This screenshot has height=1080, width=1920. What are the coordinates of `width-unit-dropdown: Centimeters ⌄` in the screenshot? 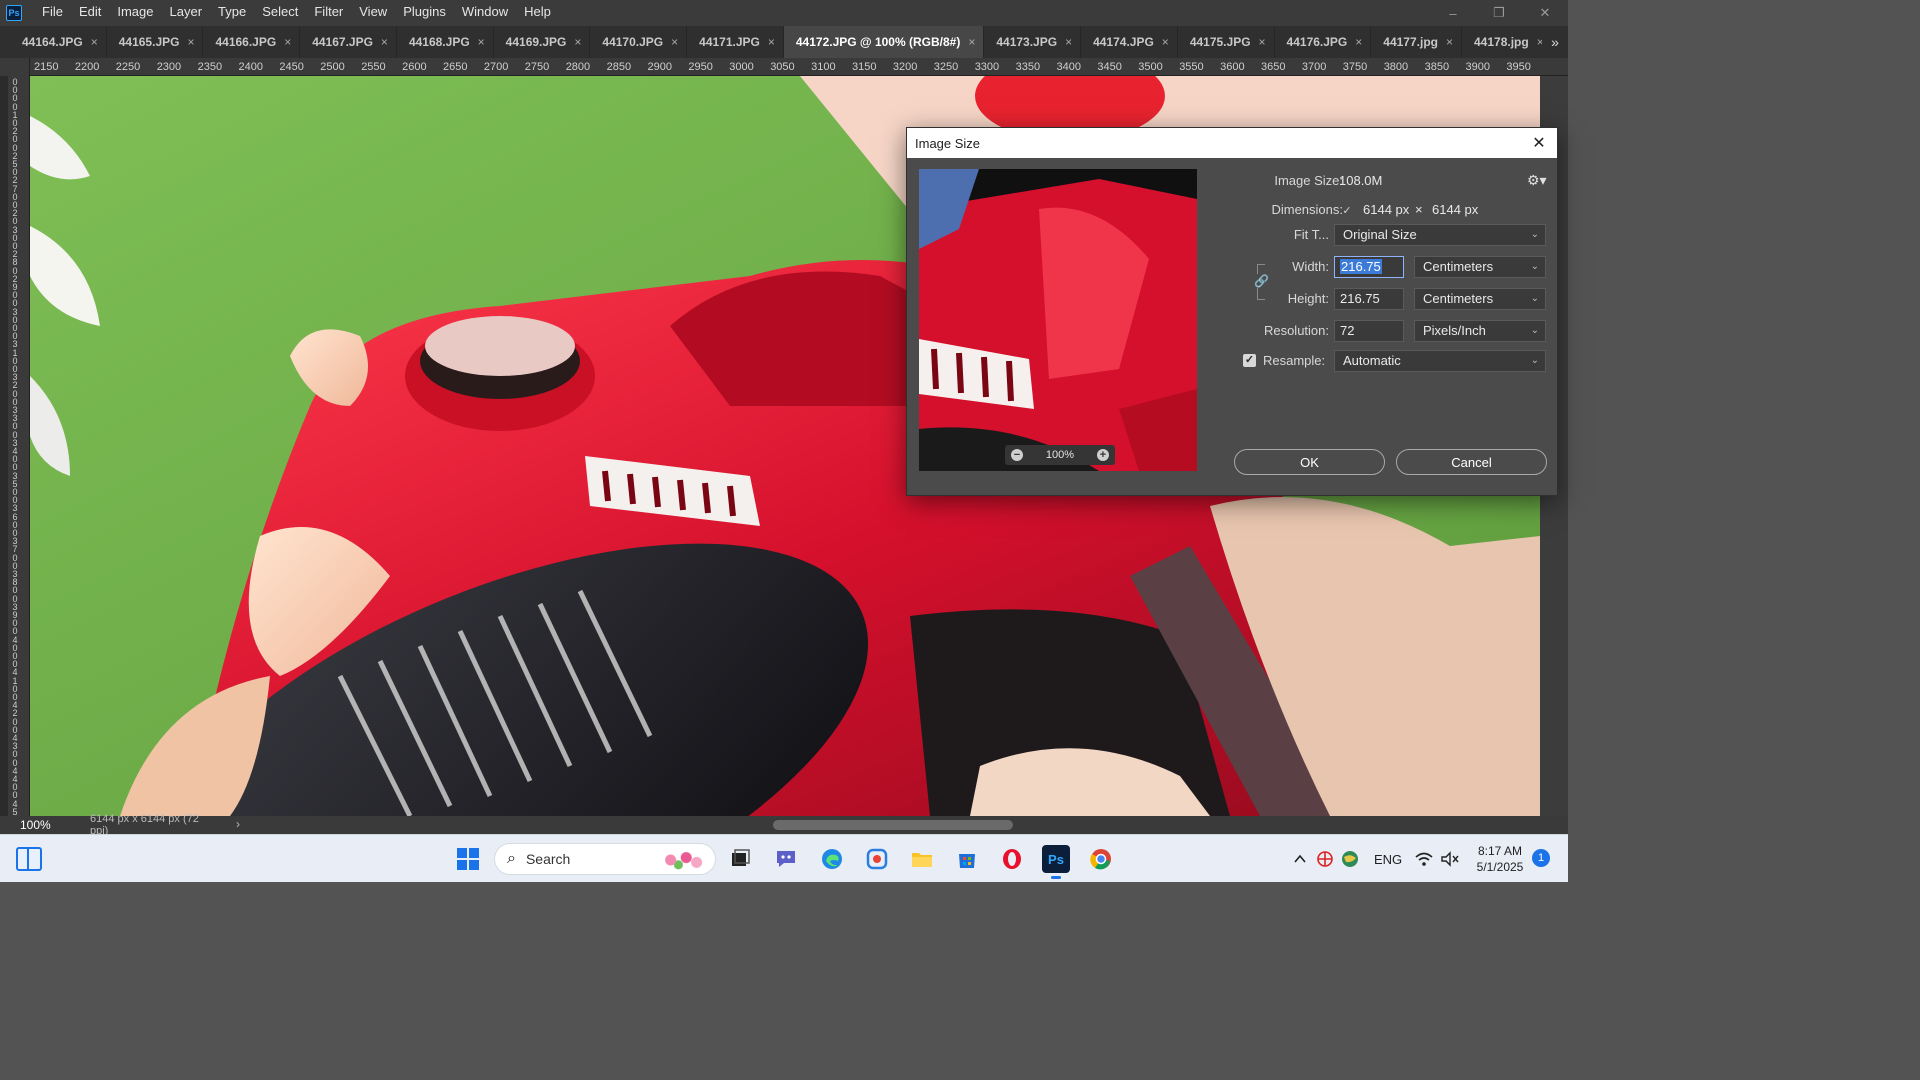 It's located at (1480, 267).